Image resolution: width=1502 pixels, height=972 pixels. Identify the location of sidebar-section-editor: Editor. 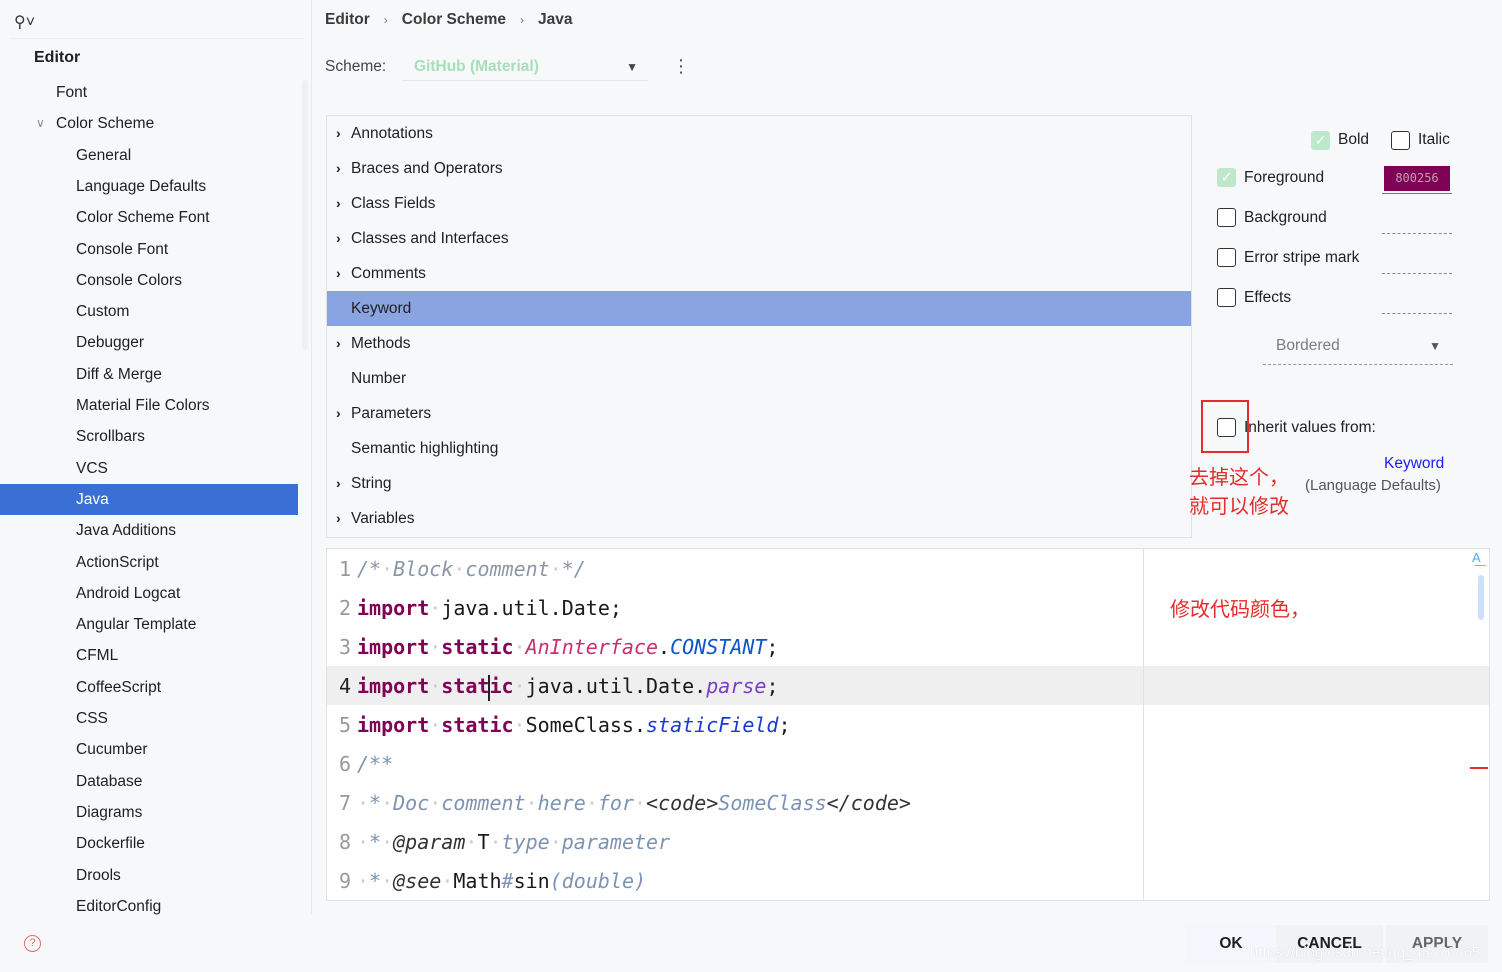
(57, 58).